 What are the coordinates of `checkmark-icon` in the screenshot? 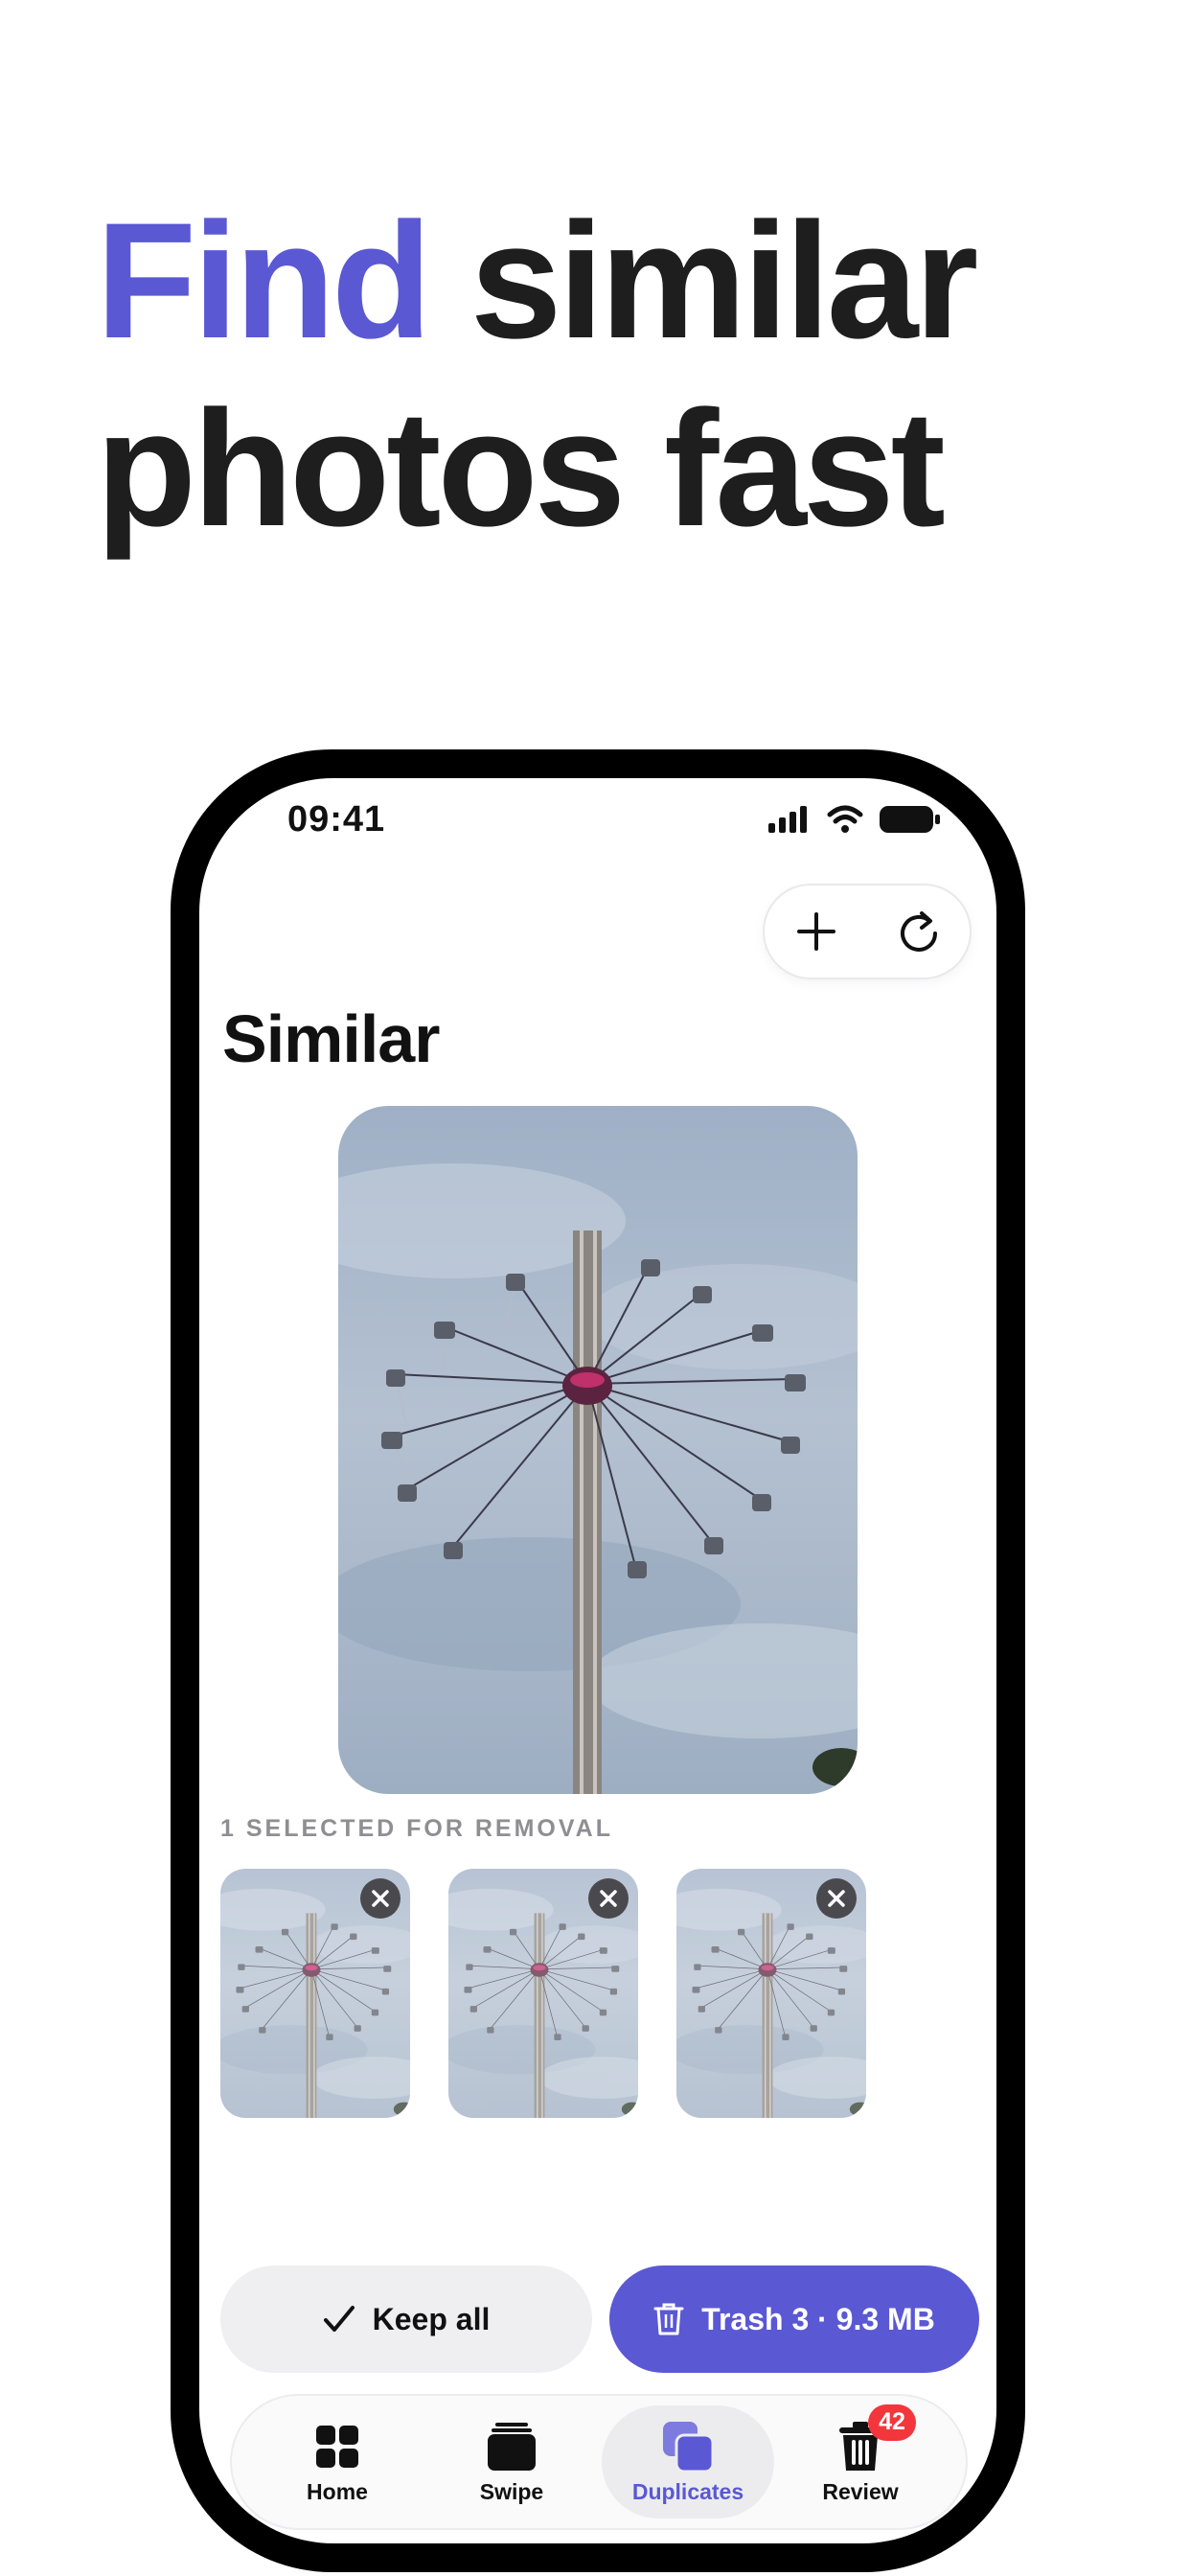 It's located at (339, 2319).